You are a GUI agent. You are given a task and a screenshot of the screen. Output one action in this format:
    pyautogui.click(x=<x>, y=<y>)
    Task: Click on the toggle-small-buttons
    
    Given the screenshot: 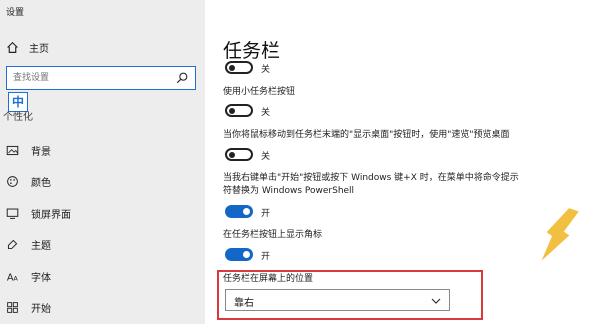 What is the action you would take?
    pyautogui.click(x=239, y=110)
    